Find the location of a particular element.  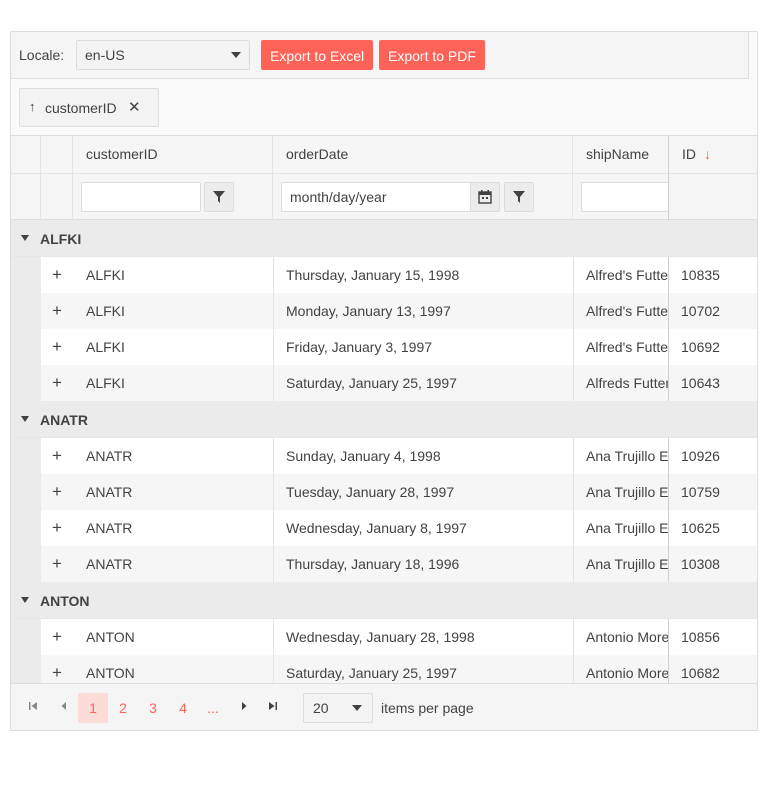

group-chip-customerid: ↑ customerID ✕ is located at coordinates (89, 107).